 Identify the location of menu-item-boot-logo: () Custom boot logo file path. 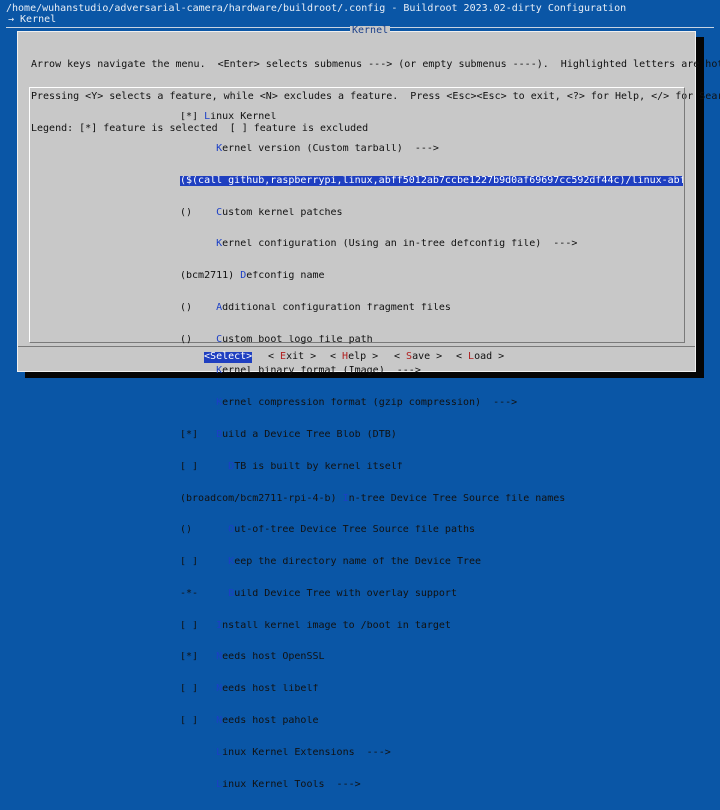
(430, 340).